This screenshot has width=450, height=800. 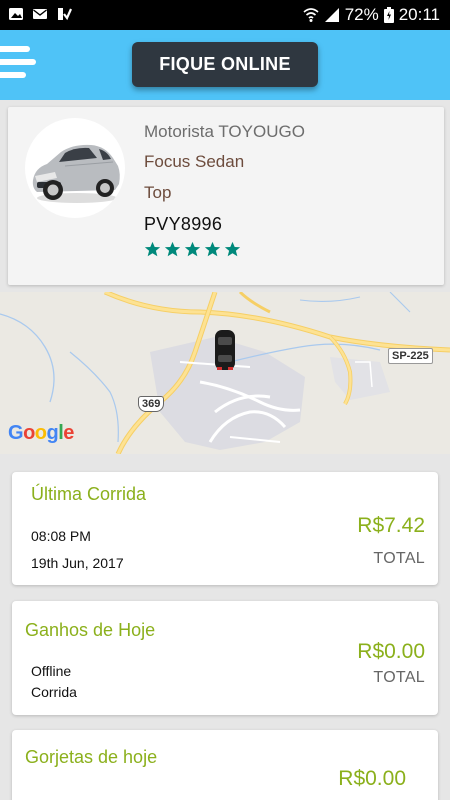 I want to click on today-tips-amount: R$0.00, so click(x=372, y=778).